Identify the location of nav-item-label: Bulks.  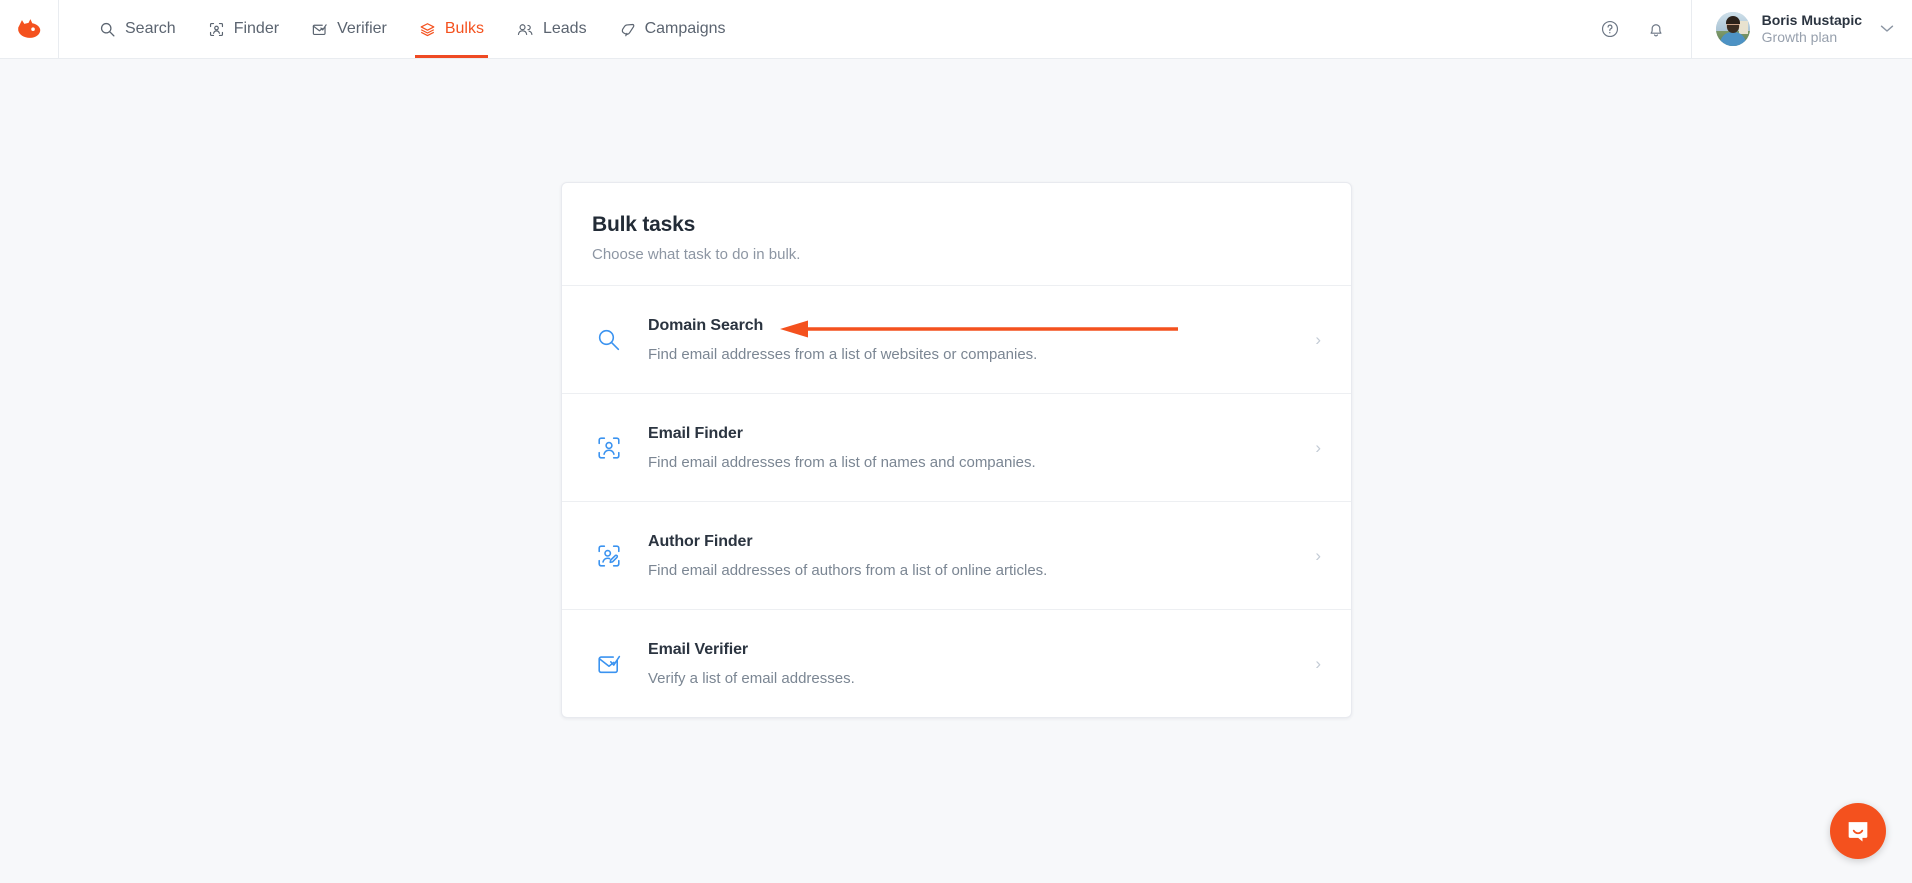
(464, 28).